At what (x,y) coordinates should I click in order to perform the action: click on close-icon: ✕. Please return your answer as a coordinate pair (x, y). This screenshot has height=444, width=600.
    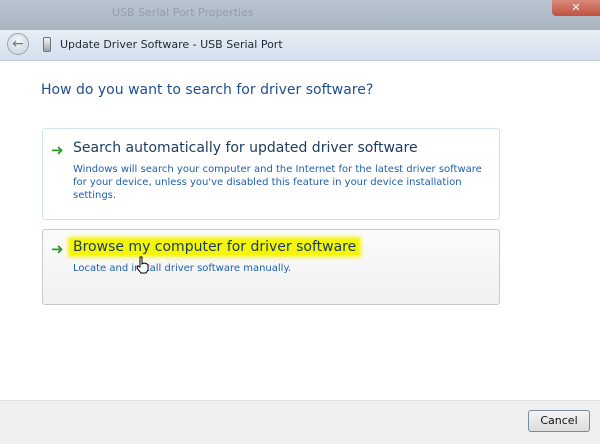
    Looking at the image, I should click on (576, 8).